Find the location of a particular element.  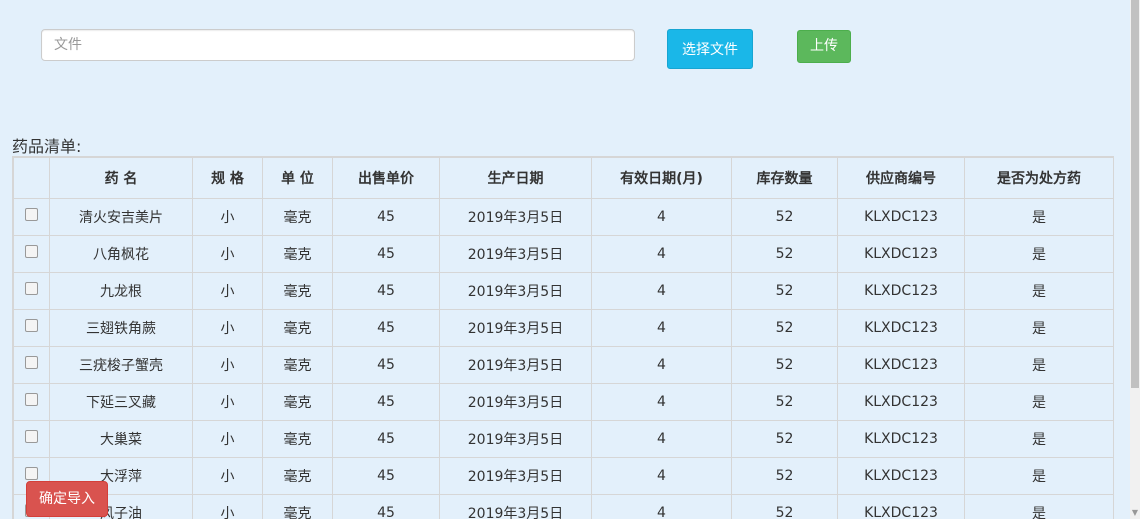

header-production-date: 生产日期 is located at coordinates (515, 178).